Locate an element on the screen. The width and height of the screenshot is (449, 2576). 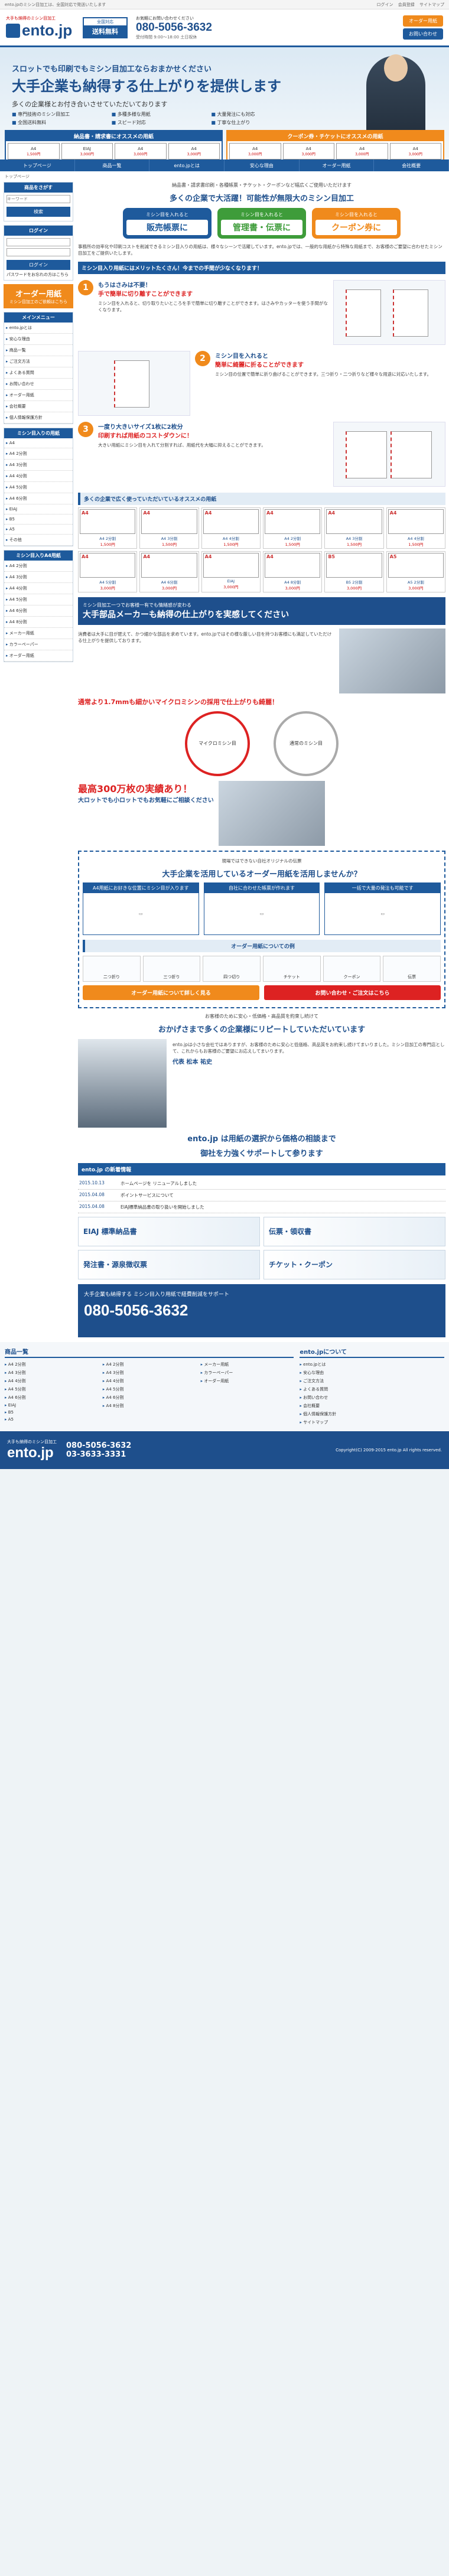
nav-about: ento.jpとは is located at coordinates (187, 165).